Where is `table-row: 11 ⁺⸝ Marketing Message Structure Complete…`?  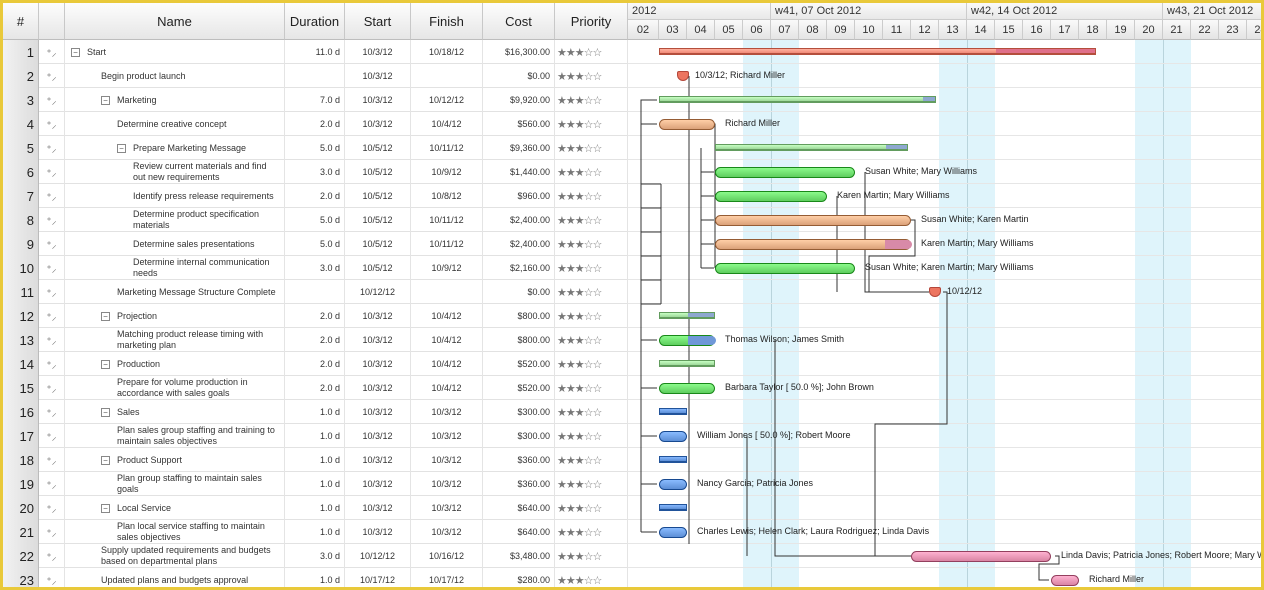
table-row: 11 ⁺⸝ Marketing Message Structure Complete… is located at coordinates (315, 292).